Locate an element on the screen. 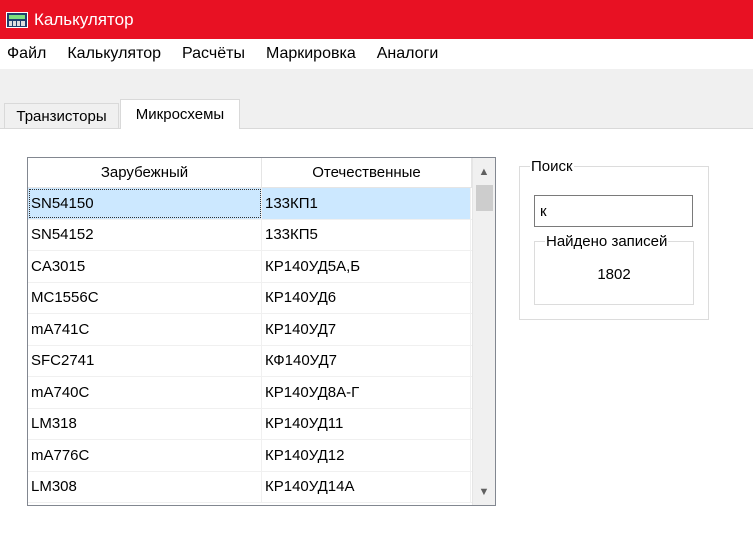 This screenshot has width=753, height=535. tab-microchips: Микросхемы is located at coordinates (180, 114).